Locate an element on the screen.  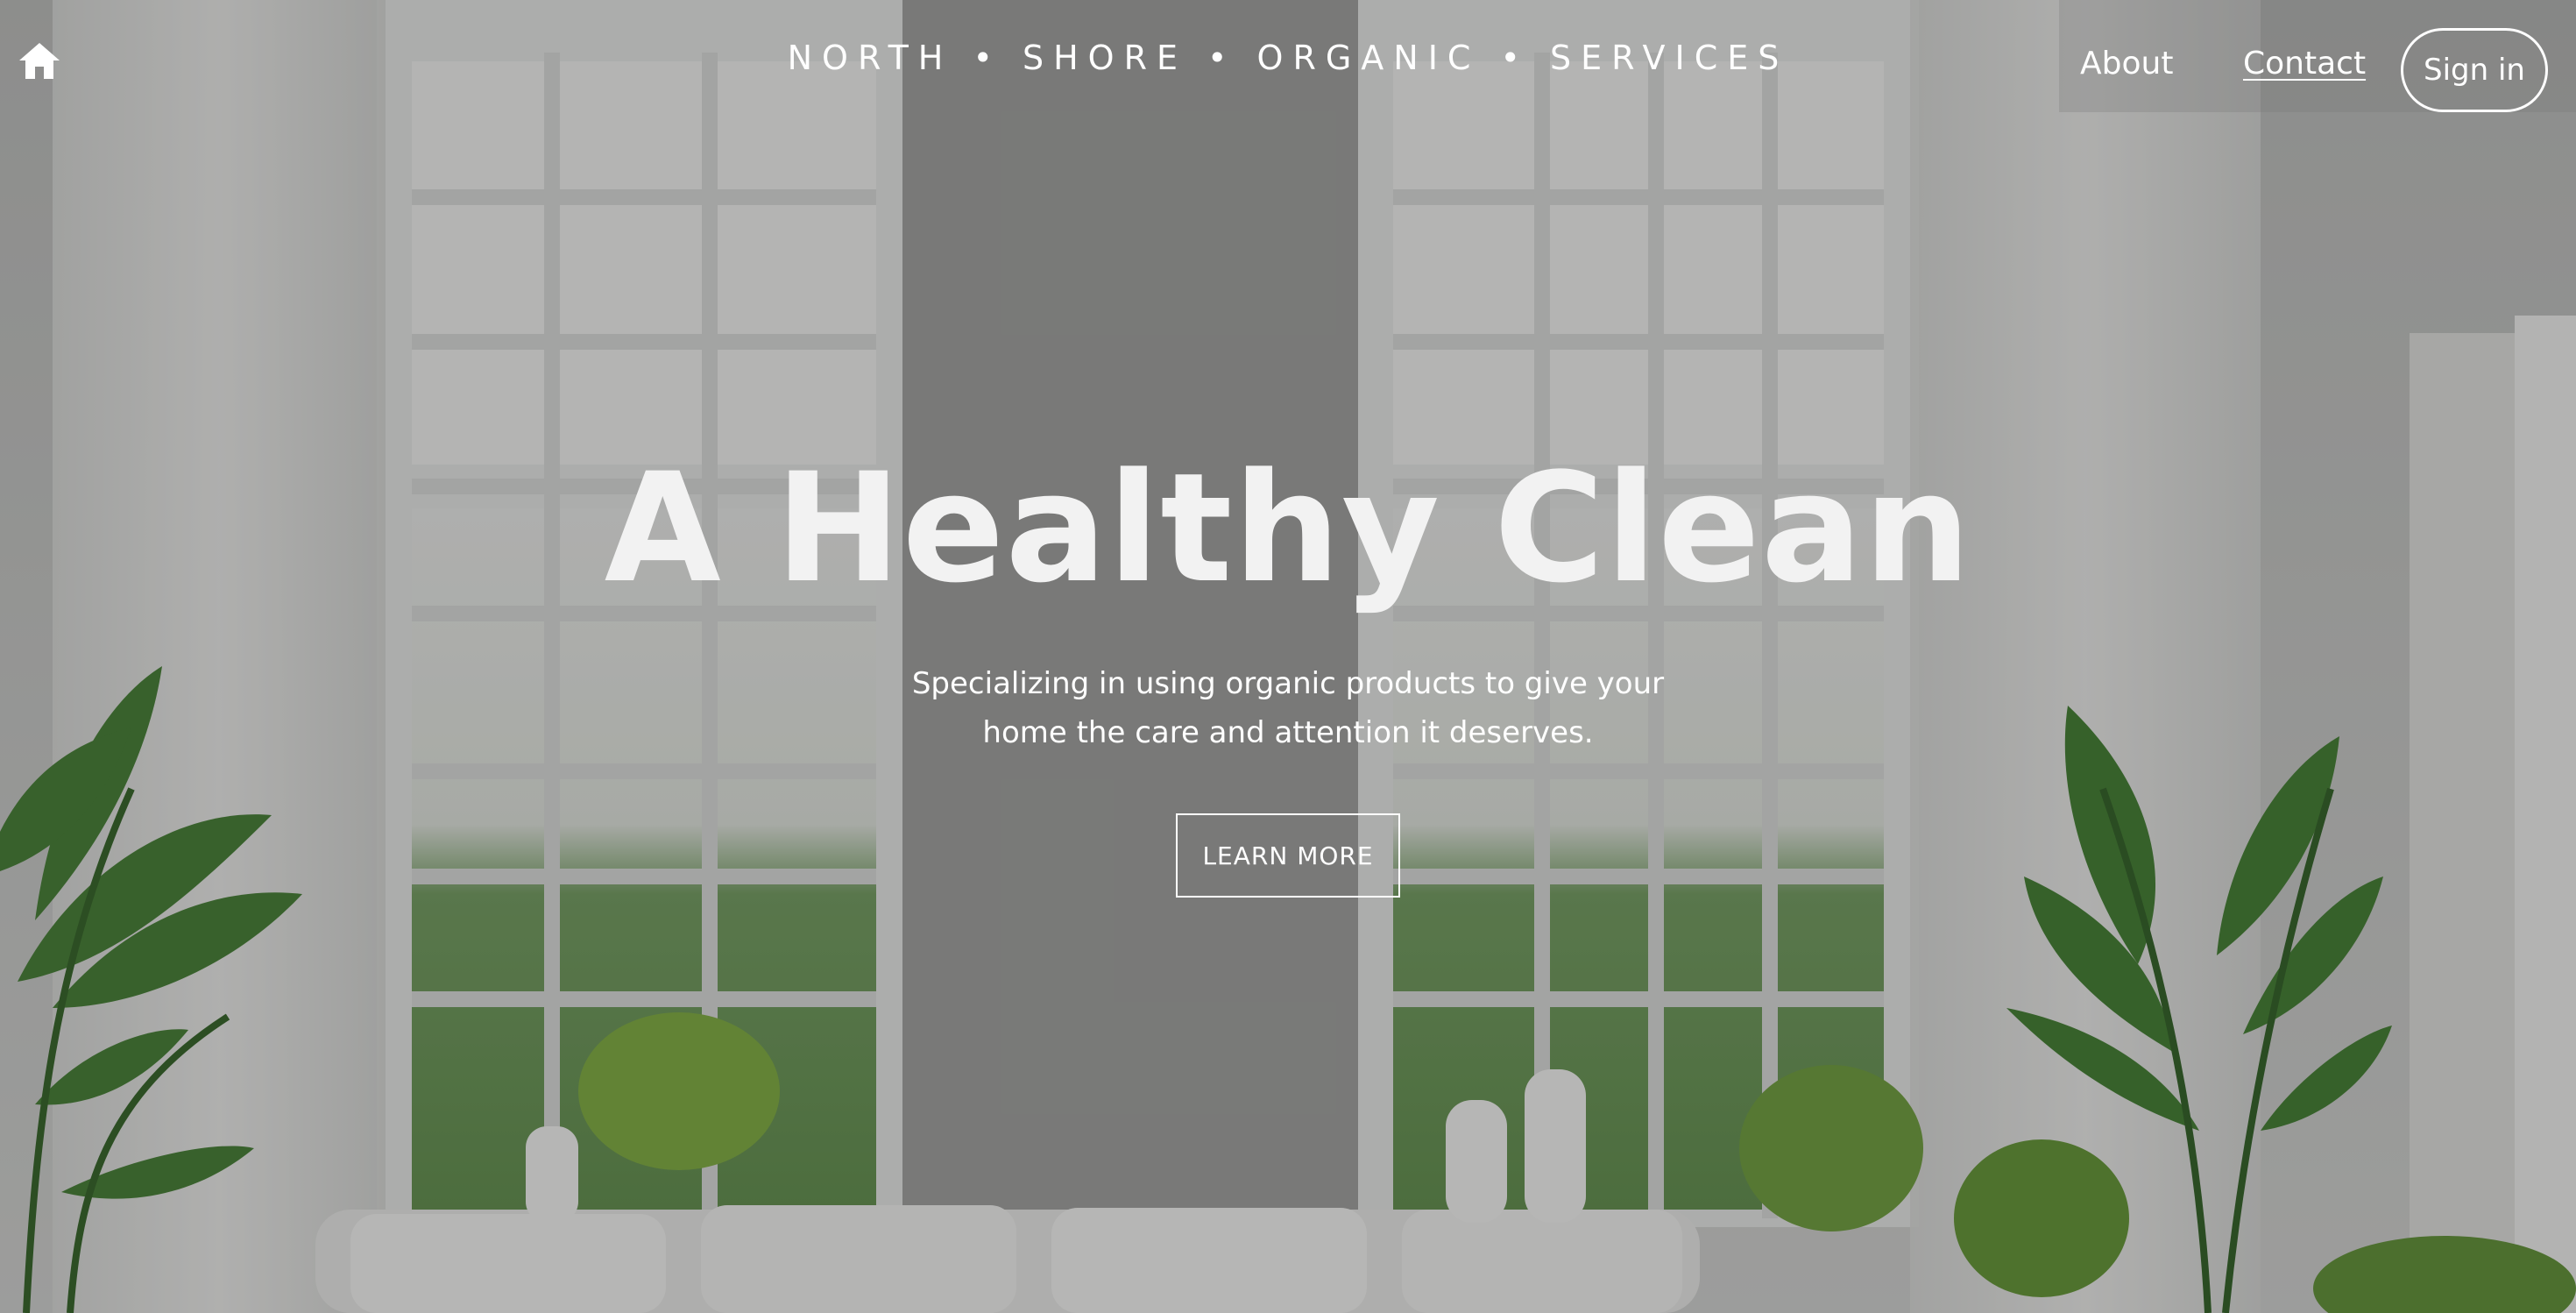
home-link is located at coordinates (39, 60).